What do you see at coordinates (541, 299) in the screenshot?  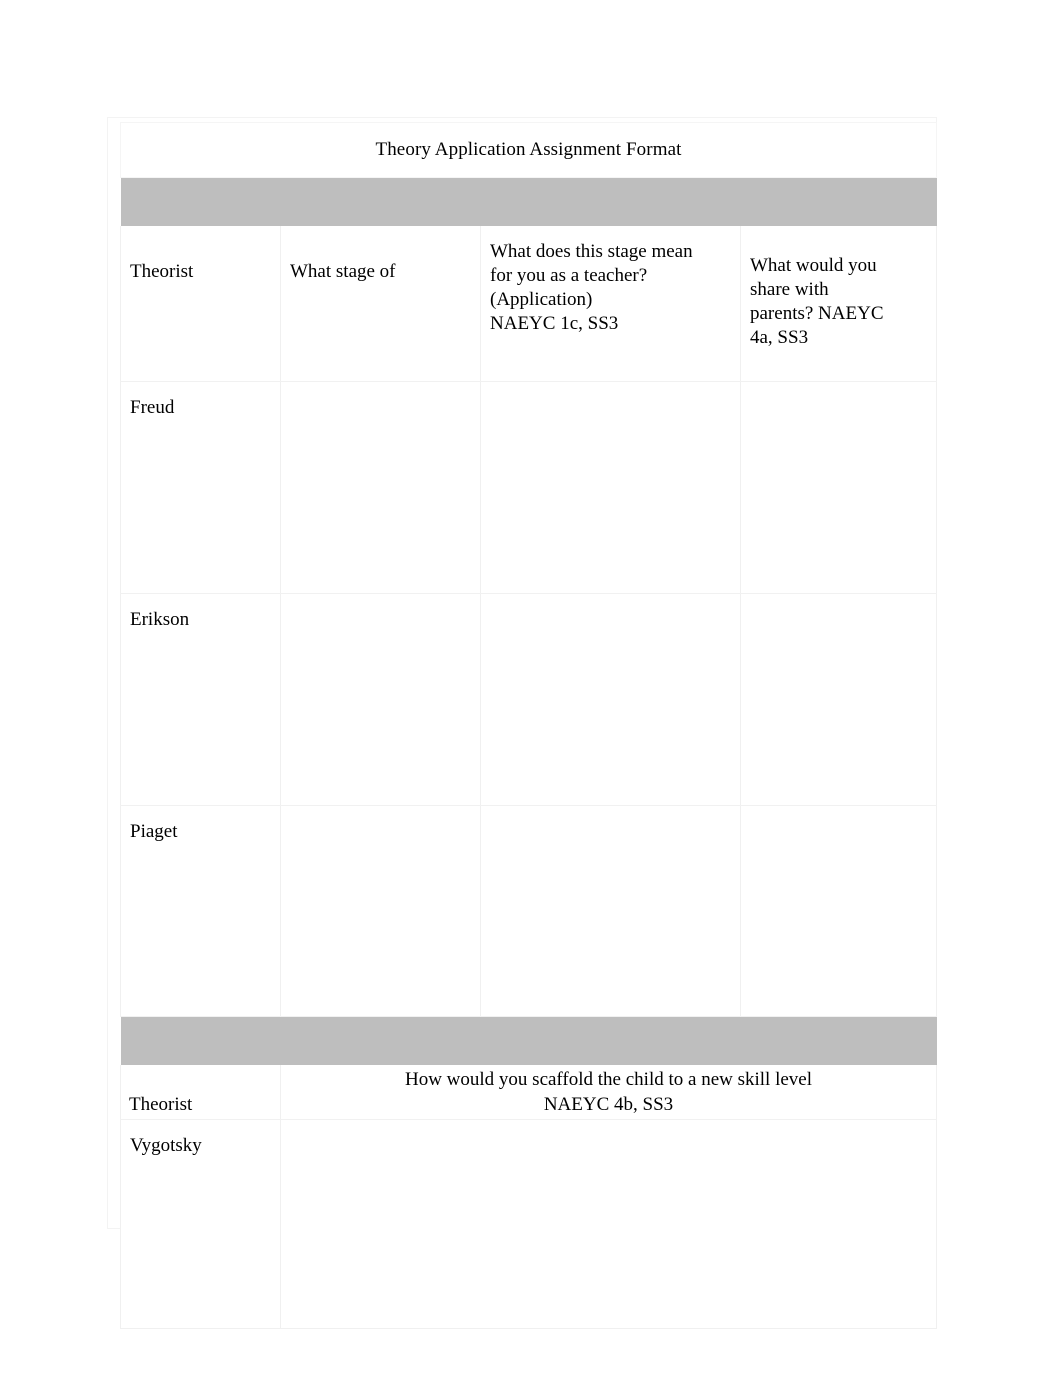 I see `teacher-application-line-3: (Application)` at bounding box center [541, 299].